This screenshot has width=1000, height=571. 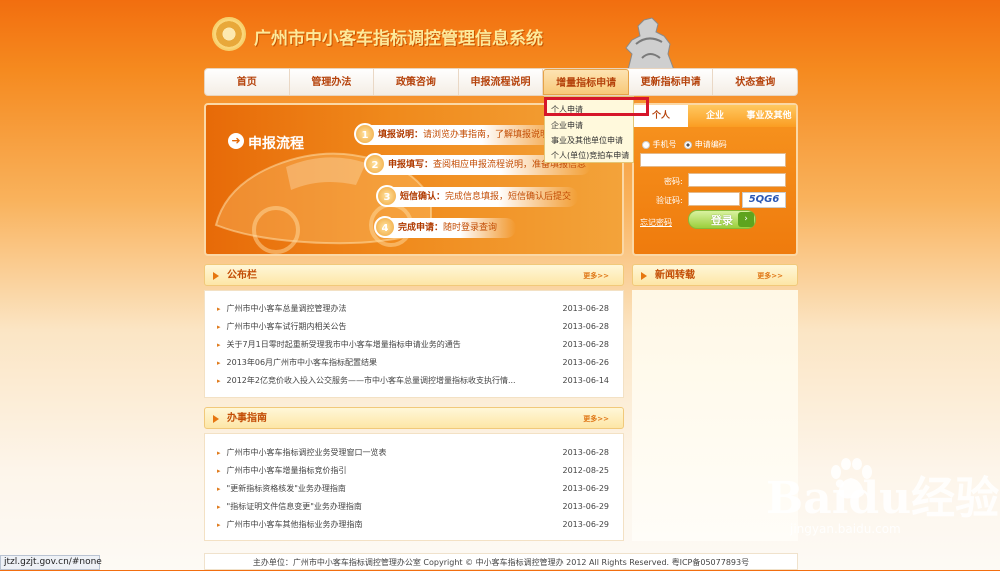 What do you see at coordinates (669, 200) in the screenshot?
I see `captcha-label: 验证码:` at bounding box center [669, 200].